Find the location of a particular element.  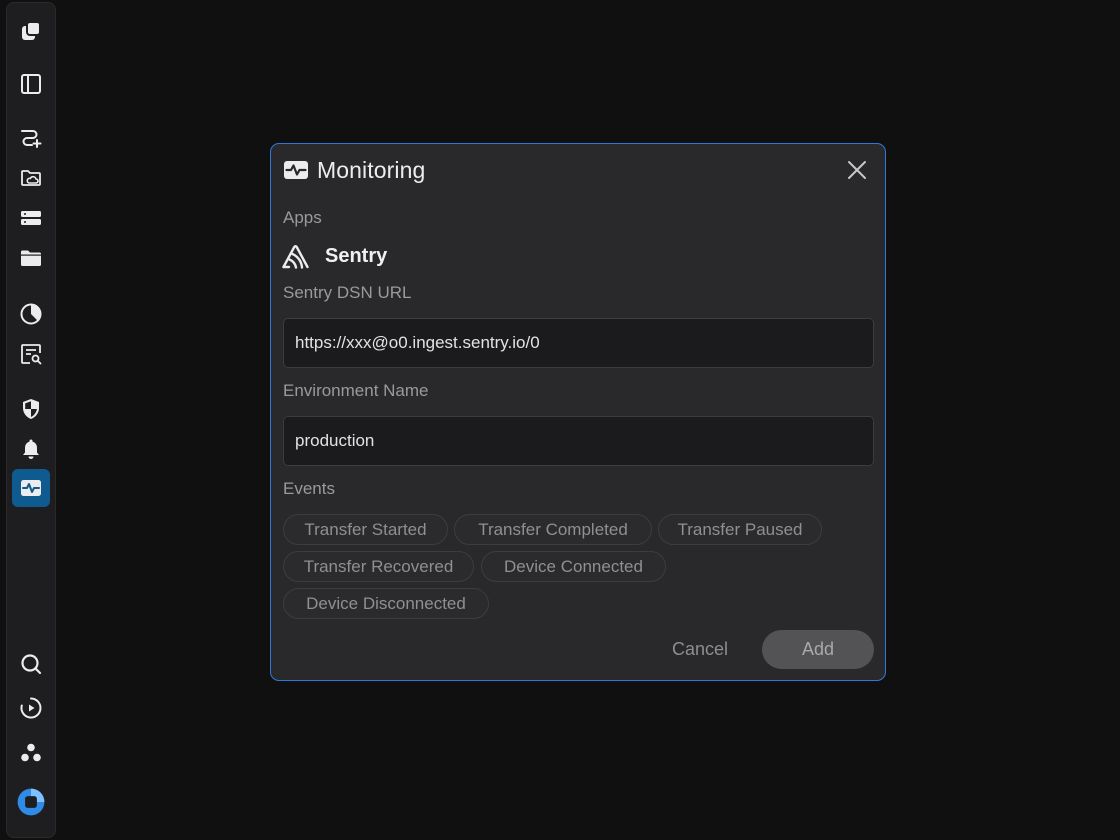

sidebar-item-logs is located at coordinates (31, 354).